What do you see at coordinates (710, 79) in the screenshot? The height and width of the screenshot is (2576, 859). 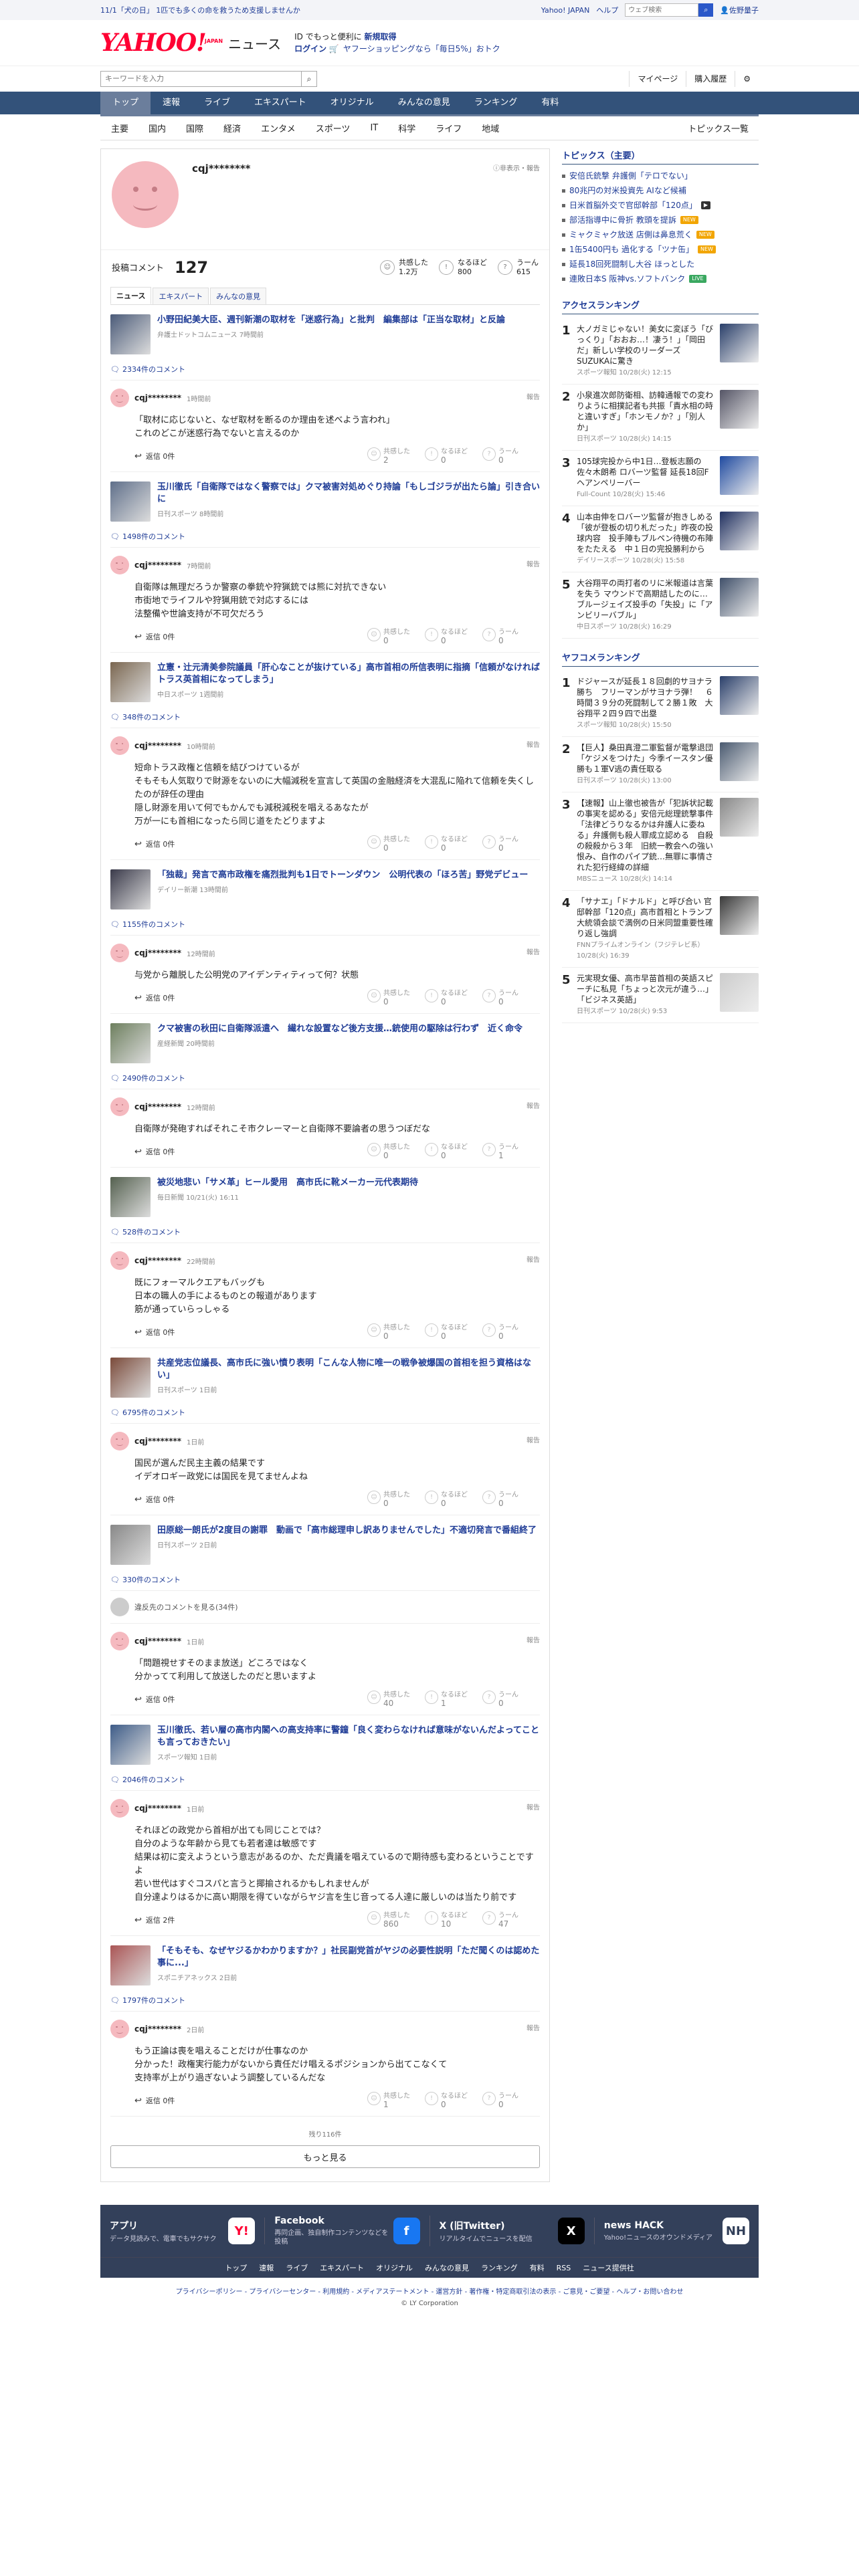 I see `purchase-history-link: 購入履歴` at bounding box center [710, 79].